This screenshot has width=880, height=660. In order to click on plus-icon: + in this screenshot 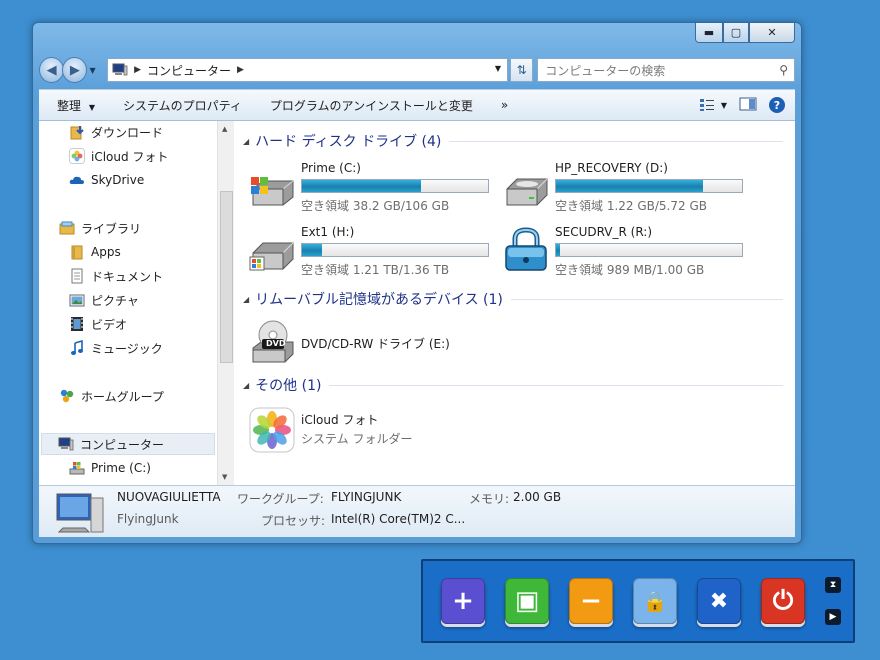, I will do `click(463, 601)`.